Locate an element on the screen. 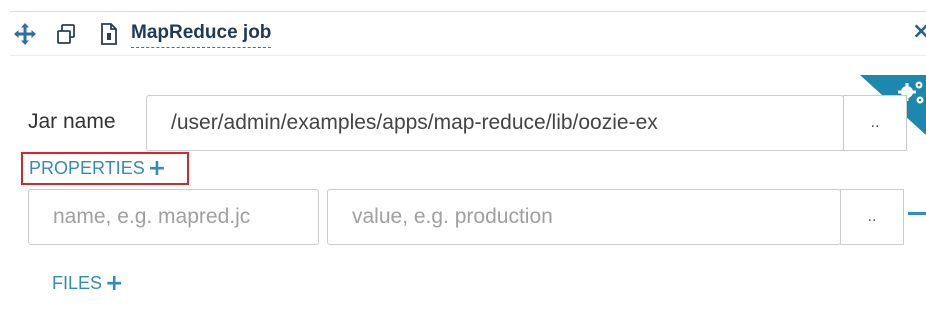 Image resolution: width=926 pixels, height=336 pixels. property-value-input is located at coordinates (584, 217).